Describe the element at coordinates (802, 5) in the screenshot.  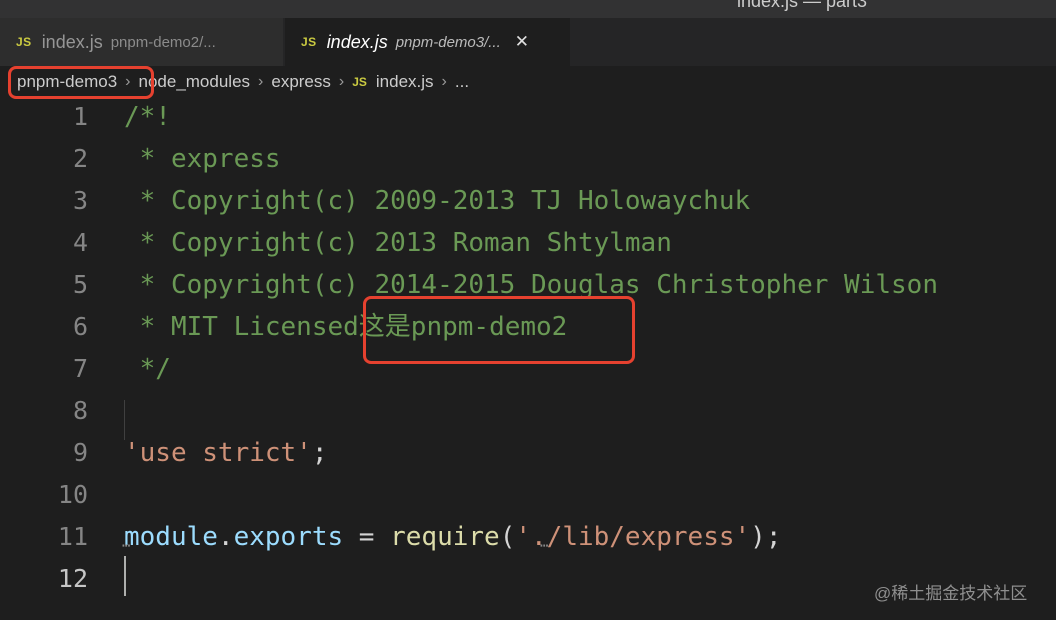
I see `window-title: index.js — part3` at that location.